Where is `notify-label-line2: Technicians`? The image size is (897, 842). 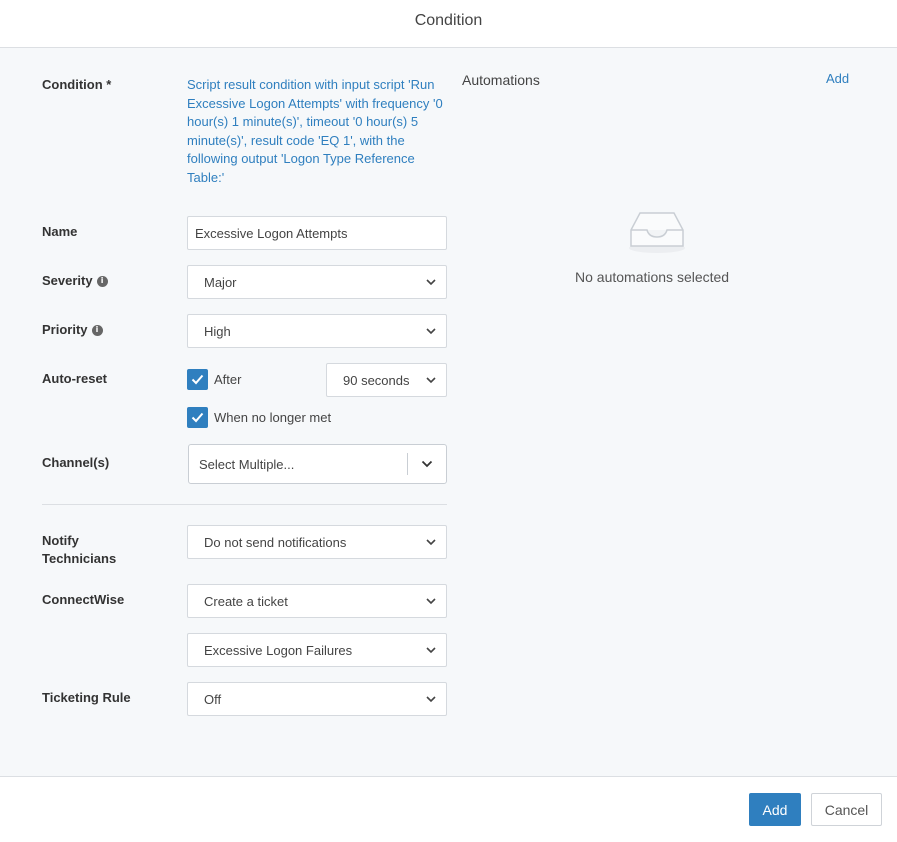
notify-label-line2: Technicians is located at coordinates (79, 558).